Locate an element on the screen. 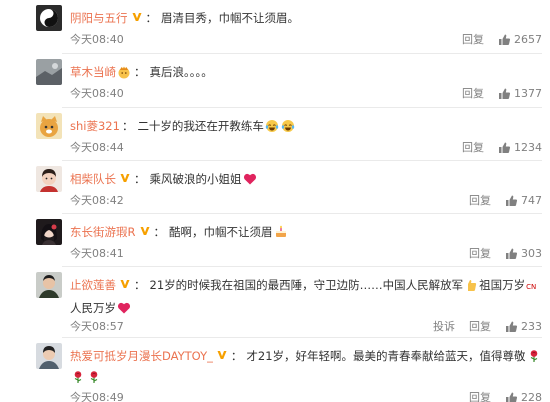 The width and height of the screenshot is (550, 402). like-count: 2657 is located at coordinates (528, 39).